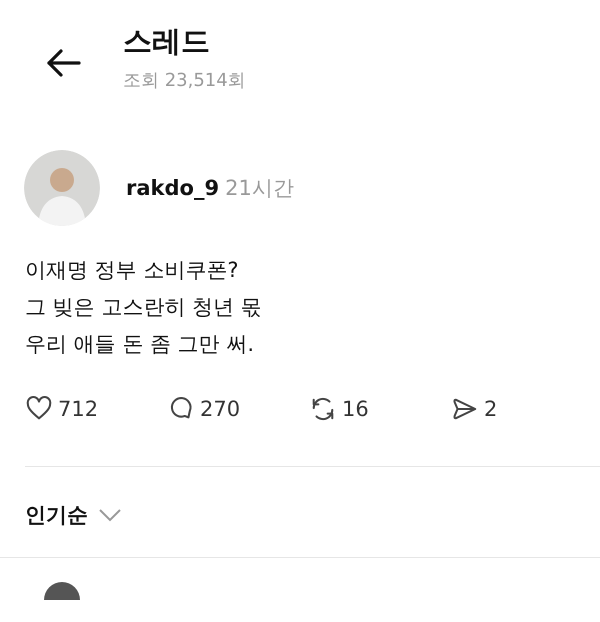 This screenshot has width=600, height=622. What do you see at coordinates (184, 80) in the screenshot?
I see `view-count: 조회 23,514회` at bounding box center [184, 80].